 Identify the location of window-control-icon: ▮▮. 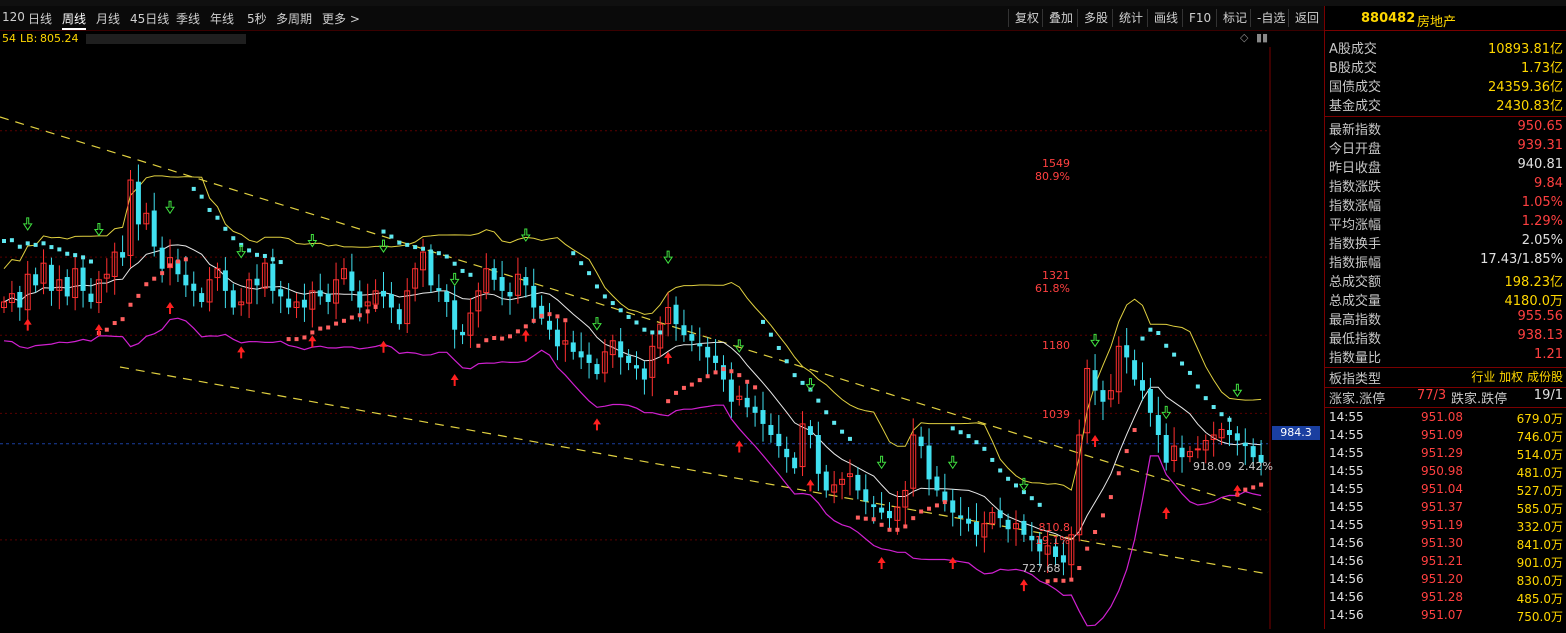
(1262, 37).